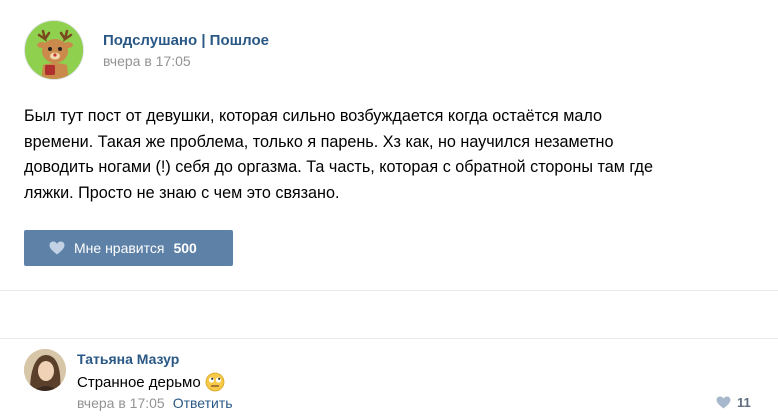 The width and height of the screenshot is (778, 417). I want to click on comment-timestamp: вчера в 17:05, so click(121, 403).